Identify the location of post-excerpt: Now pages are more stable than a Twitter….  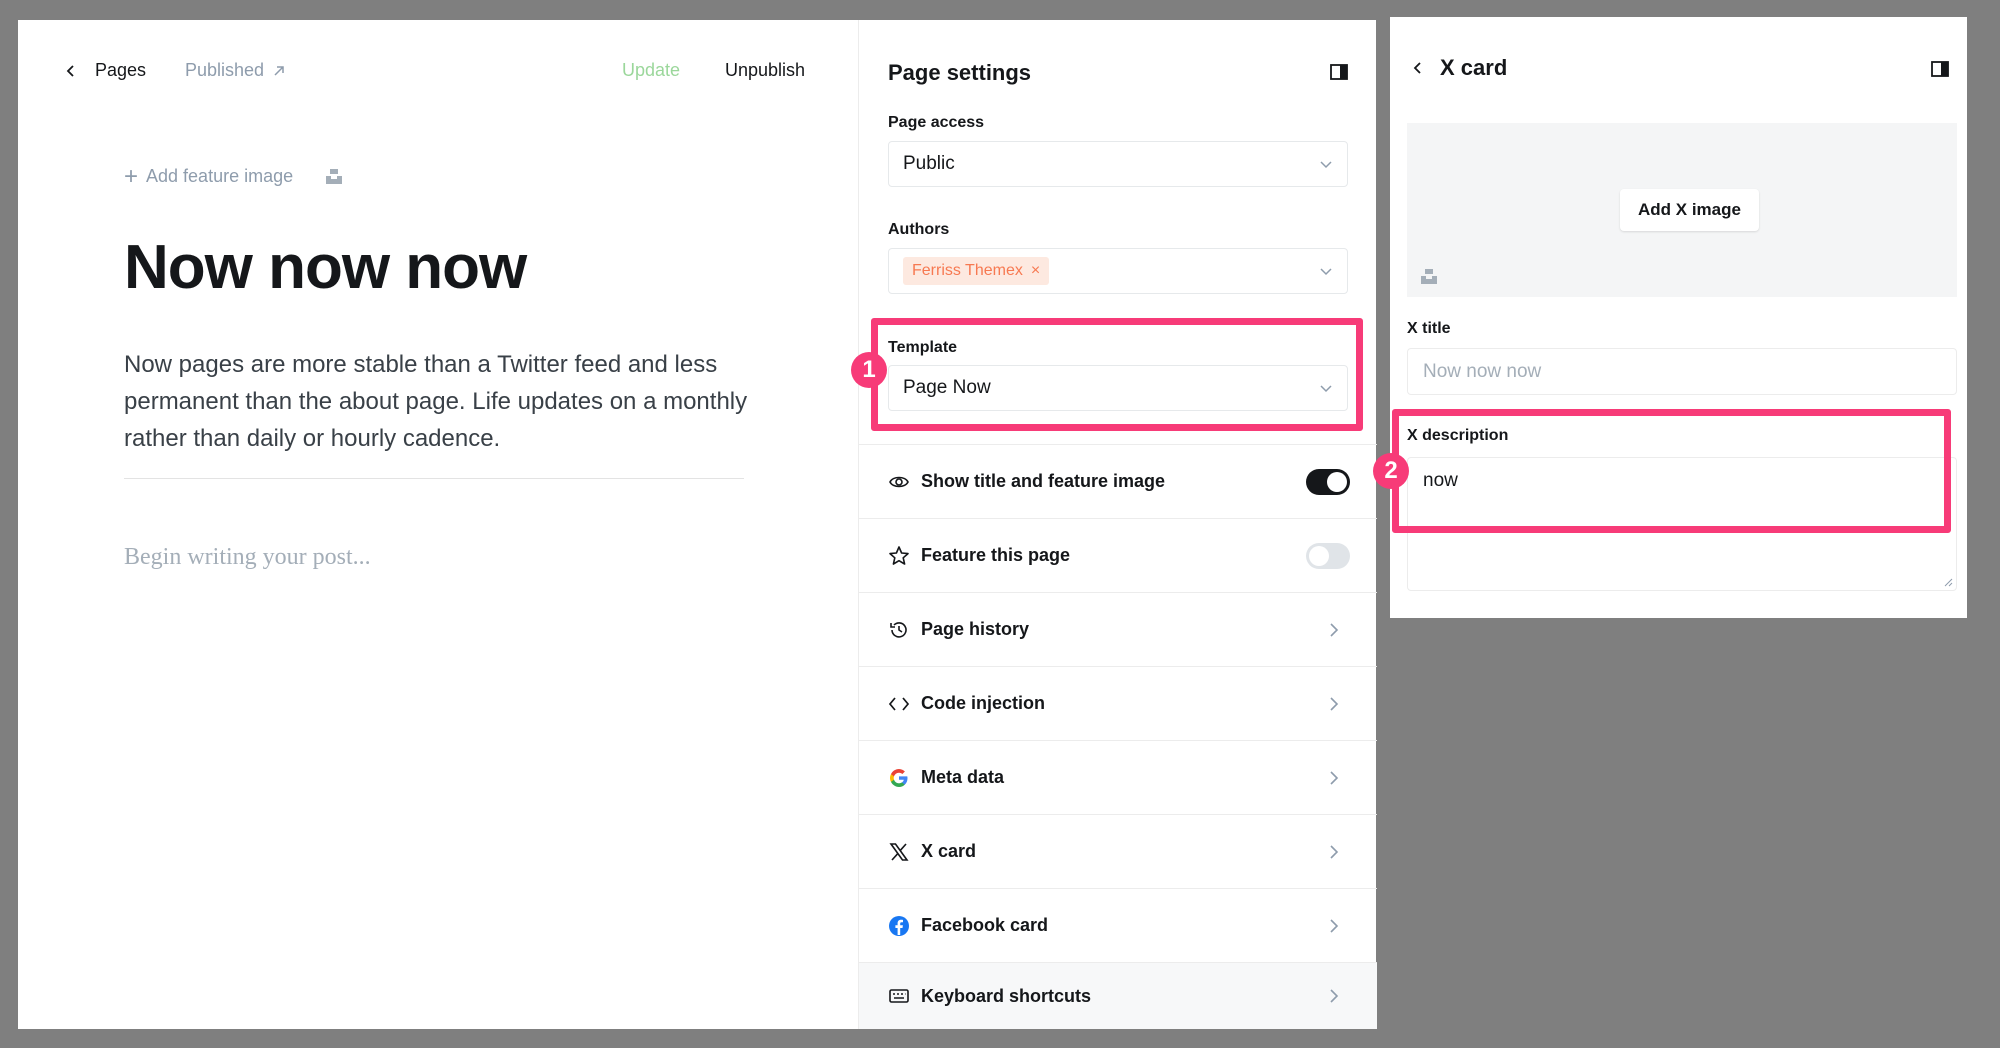
(444, 401).